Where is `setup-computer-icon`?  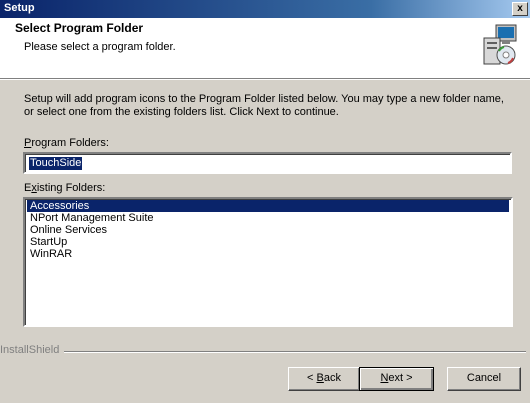
setup-computer-icon is located at coordinates (500, 44).